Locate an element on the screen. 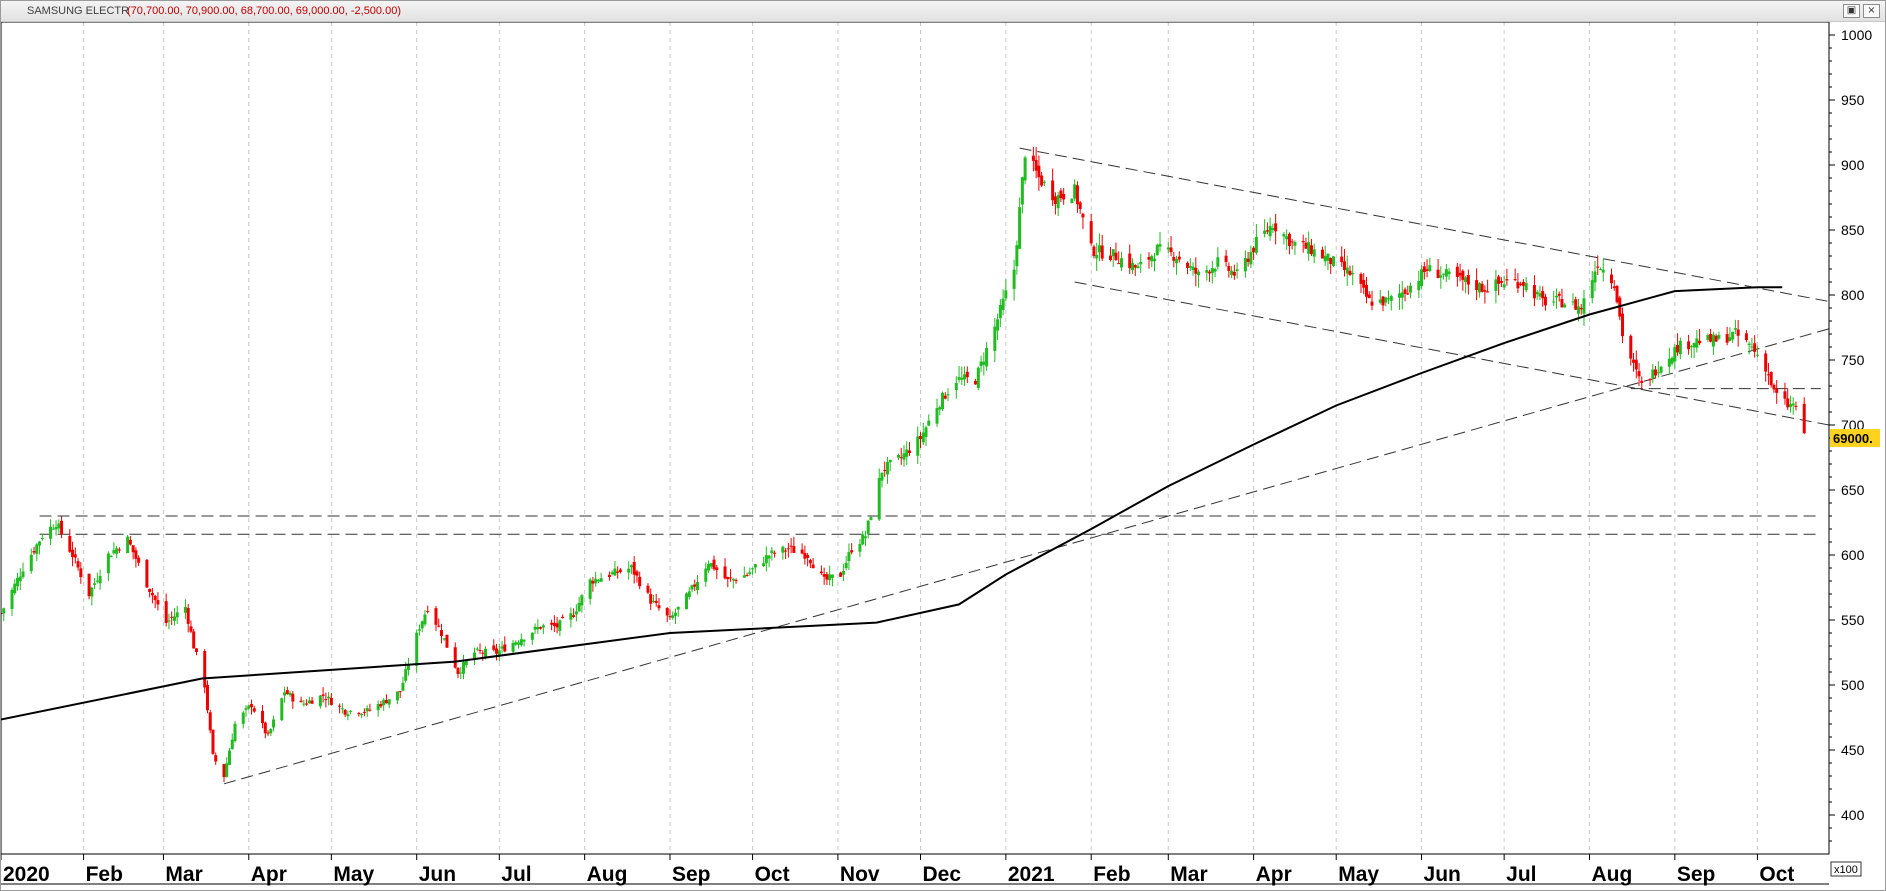 The height and width of the screenshot is (891, 1886). x-tick-label: Feb is located at coordinates (104, 874).